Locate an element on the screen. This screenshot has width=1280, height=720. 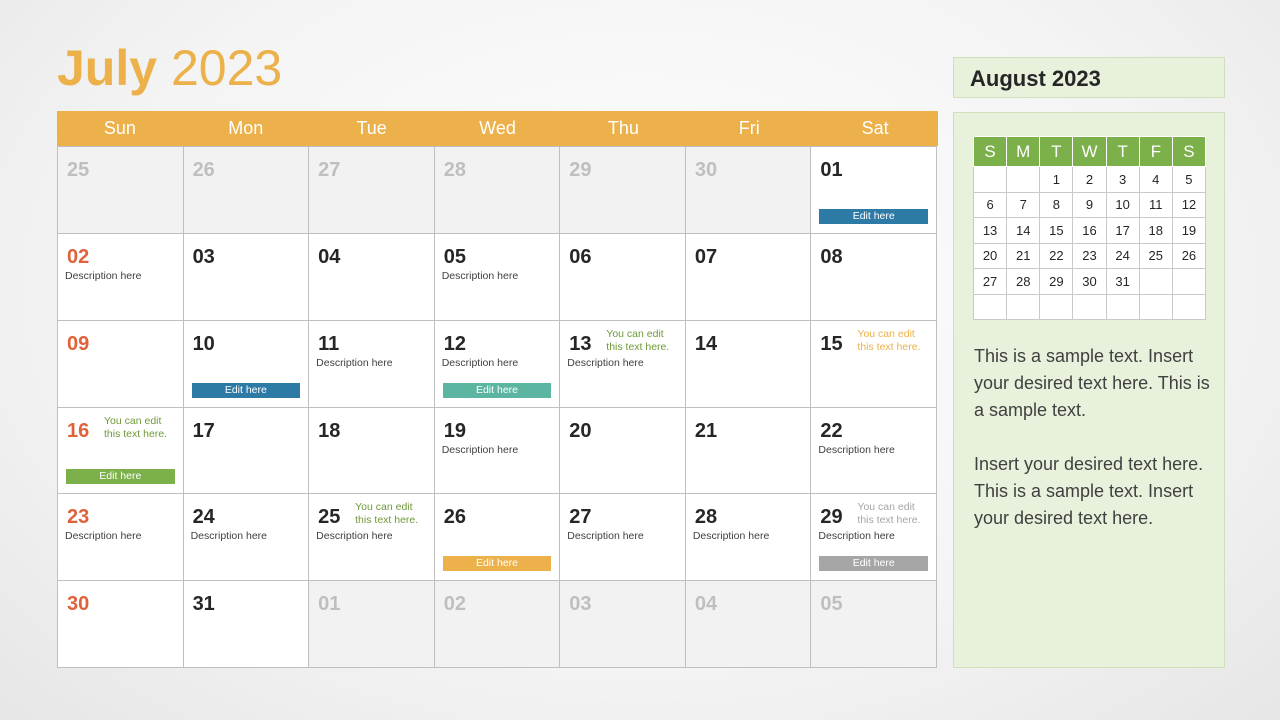
day-number: 30 is located at coordinates (706, 170).